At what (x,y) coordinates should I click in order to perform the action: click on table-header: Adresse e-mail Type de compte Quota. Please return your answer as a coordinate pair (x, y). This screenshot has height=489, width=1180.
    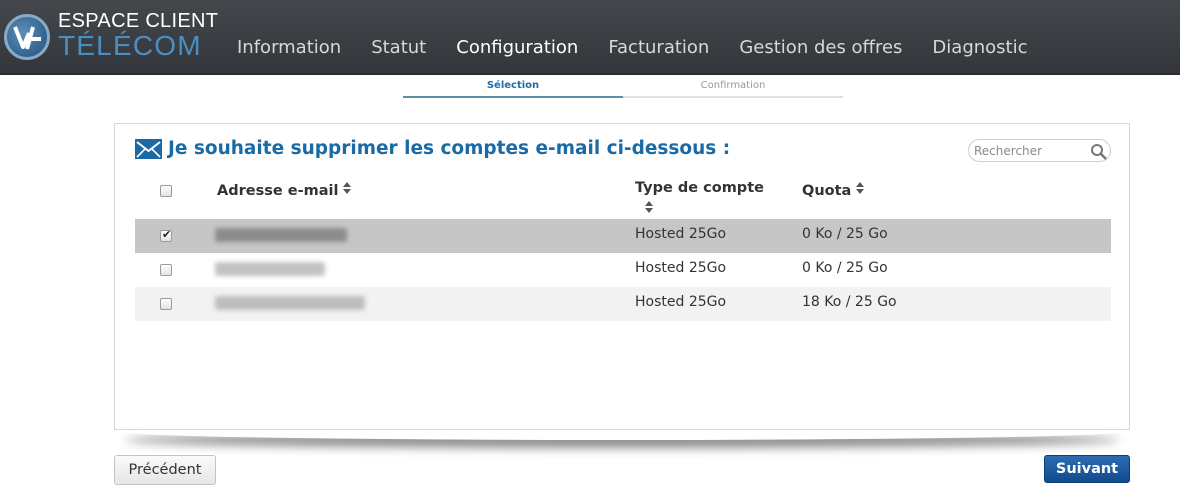
    Looking at the image, I should click on (623, 199).